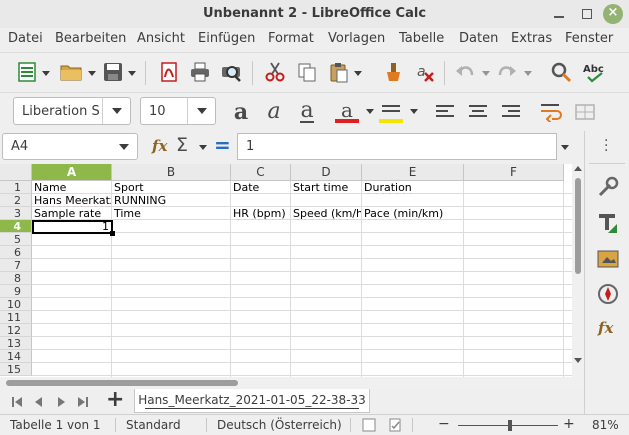 The height and width of the screenshot is (435, 629). What do you see at coordinates (578, 168) in the screenshot?
I see `scroll-up-arrow` at bounding box center [578, 168].